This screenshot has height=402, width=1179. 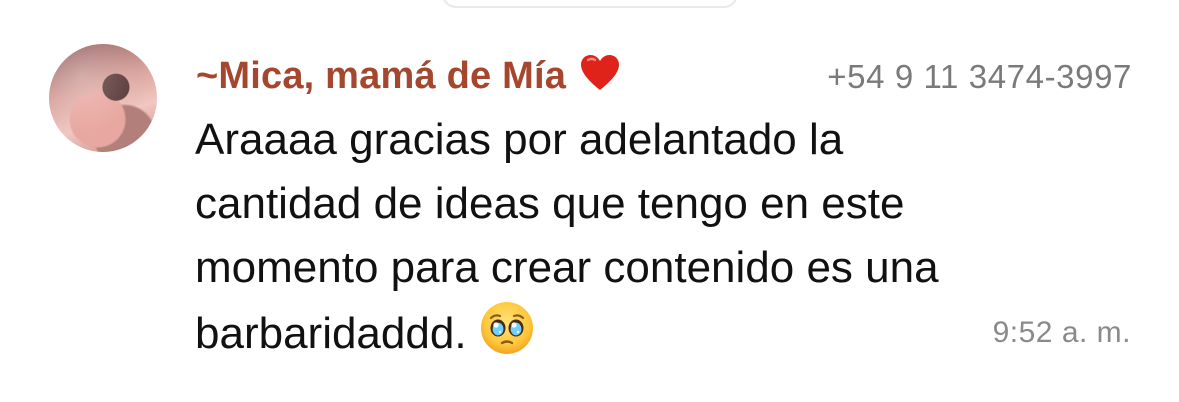 What do you see at coordinates (600, 78) in the screenshot?
I see `red-heart-icon` at bounding box center [600, 78].